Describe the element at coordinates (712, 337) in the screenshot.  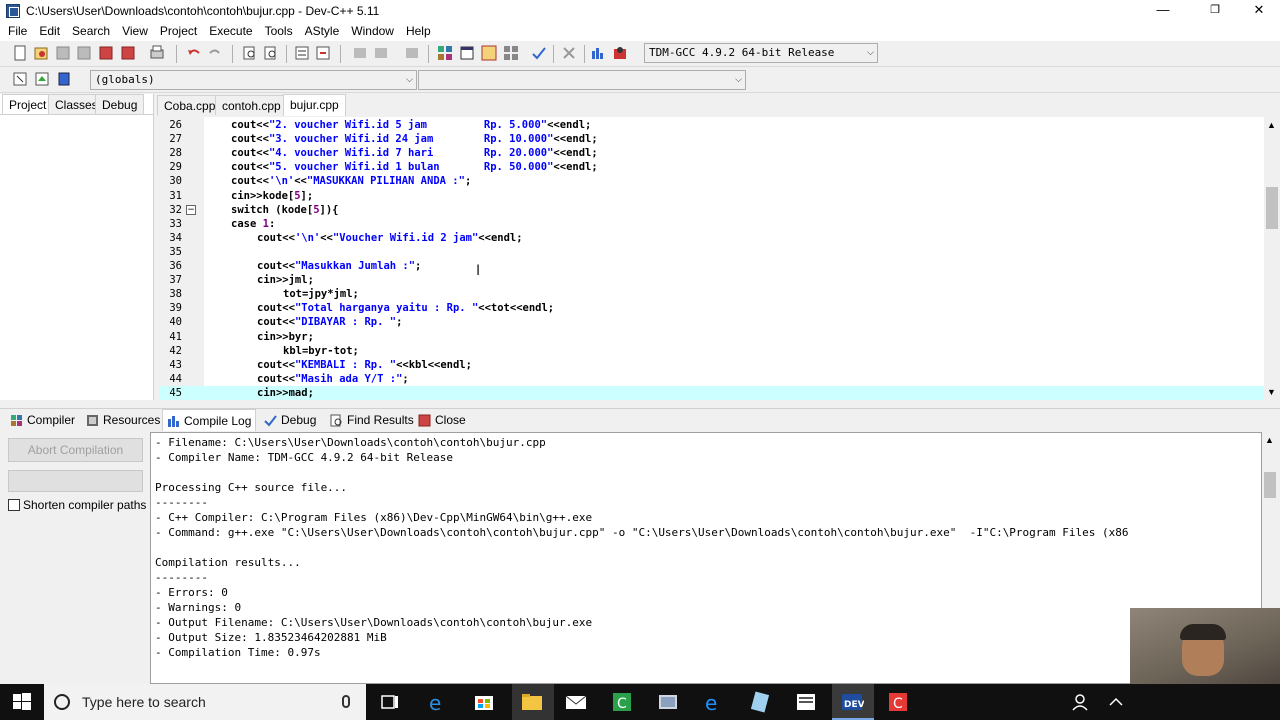
I see `code-line: 41 cin>>byr;` at that location.